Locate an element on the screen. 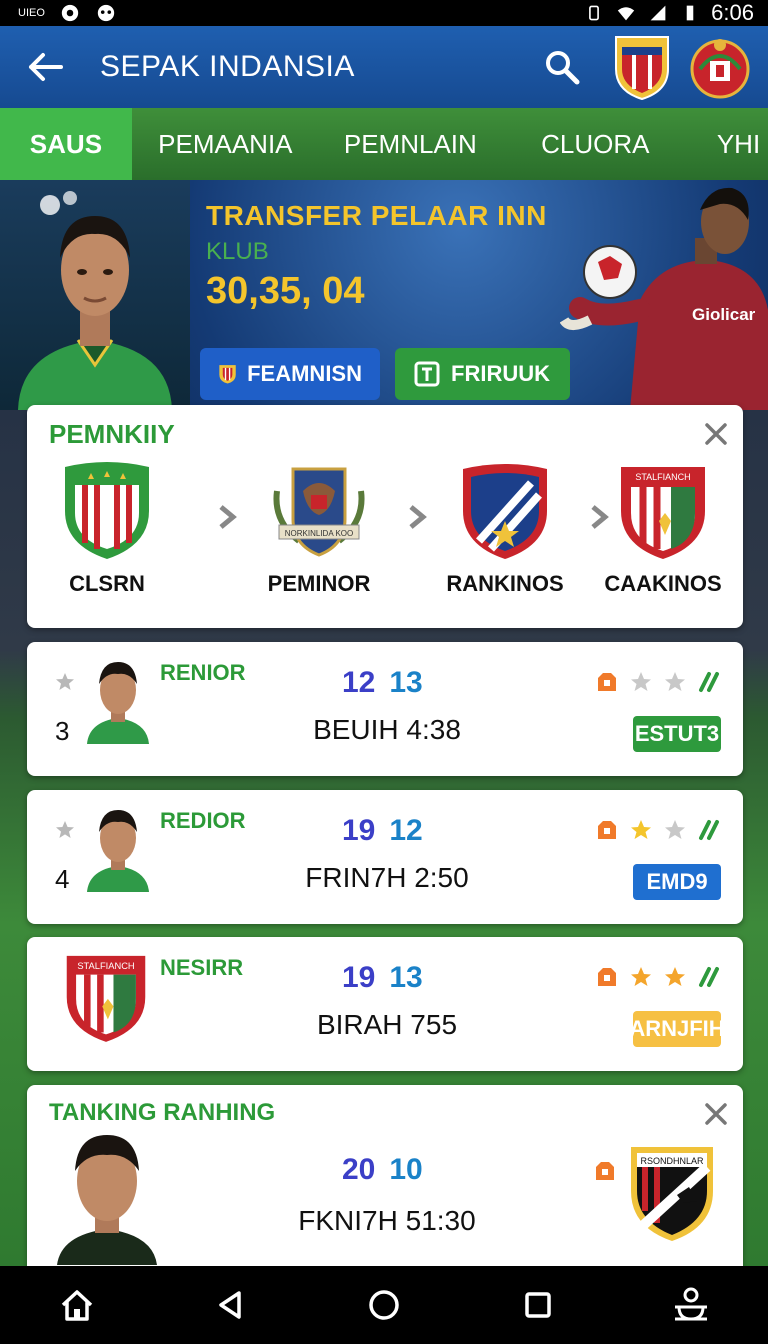  score-home: 19 is located at coordinates (359, 977).